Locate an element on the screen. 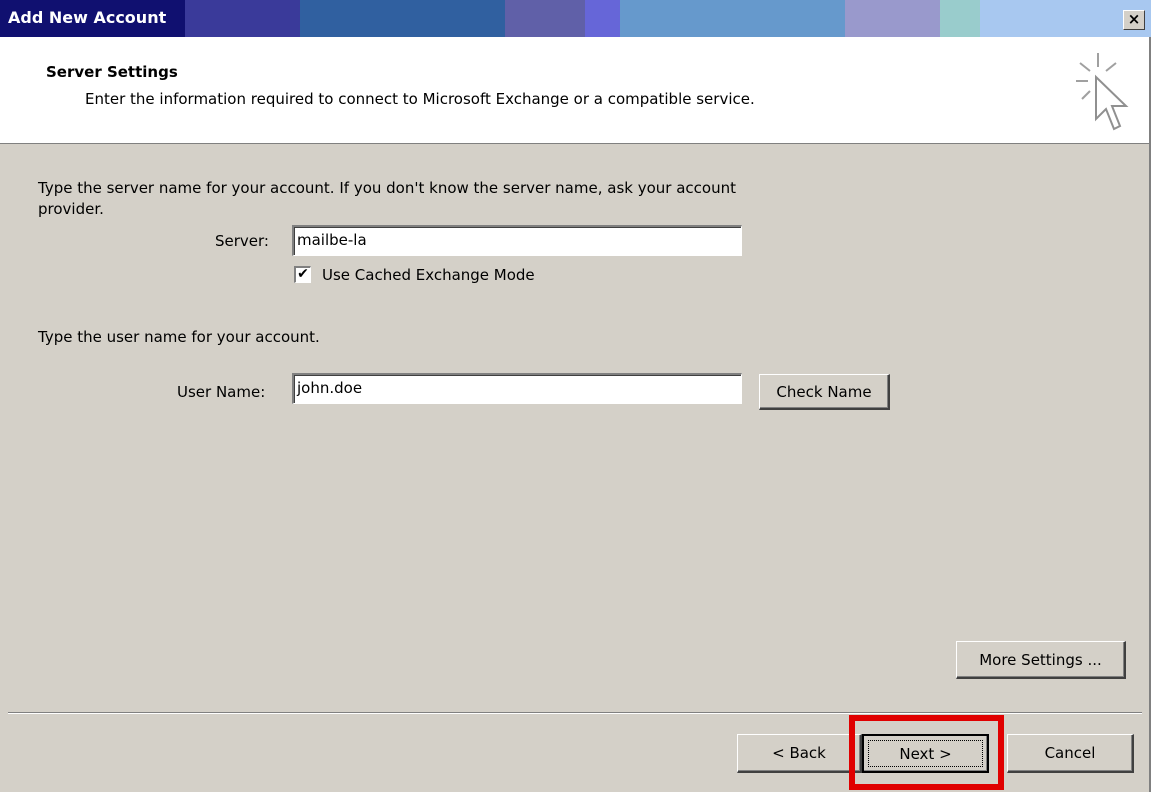 The height and width of the screenshot is (792, 1151). server-input: mailbe-la is located at coordinates (517, 240).